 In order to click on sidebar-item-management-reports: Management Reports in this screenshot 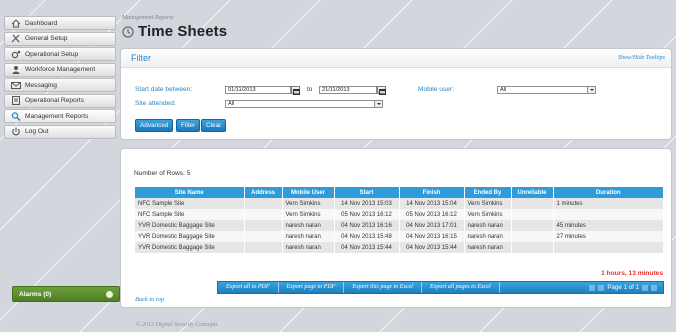, I will do `click(60, 116)`.